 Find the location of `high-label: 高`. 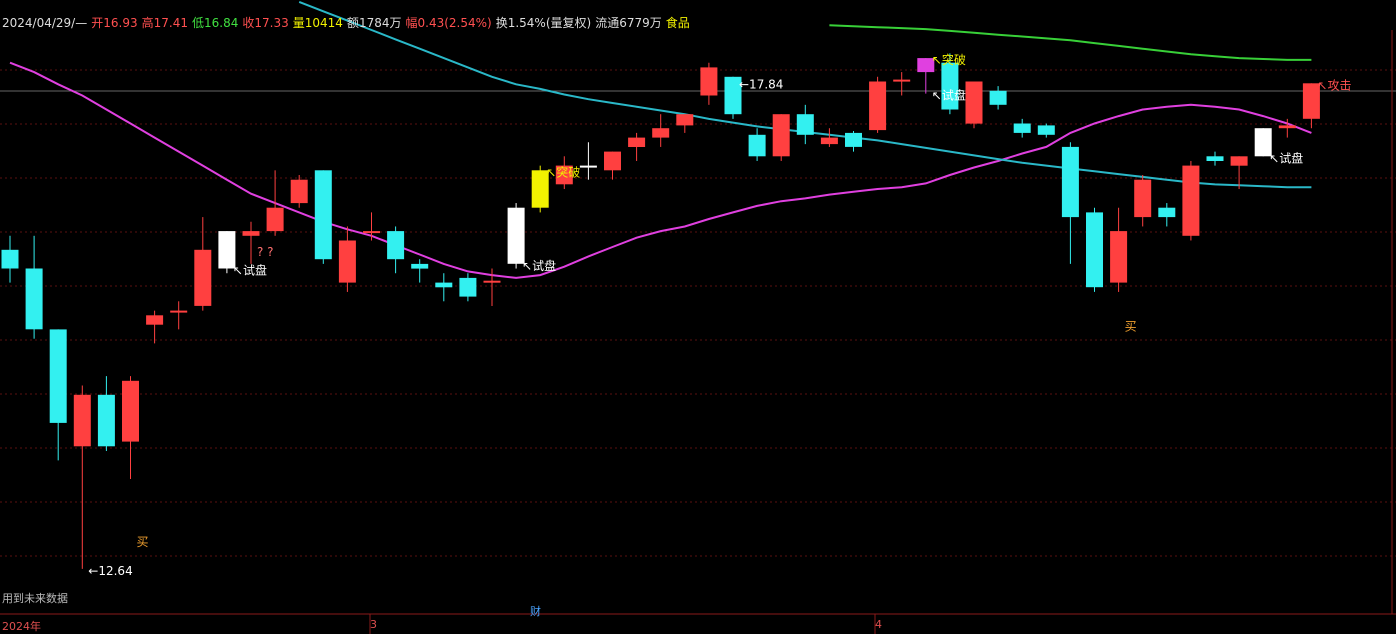

high-label: 高 is located at coordinates (147, 23).